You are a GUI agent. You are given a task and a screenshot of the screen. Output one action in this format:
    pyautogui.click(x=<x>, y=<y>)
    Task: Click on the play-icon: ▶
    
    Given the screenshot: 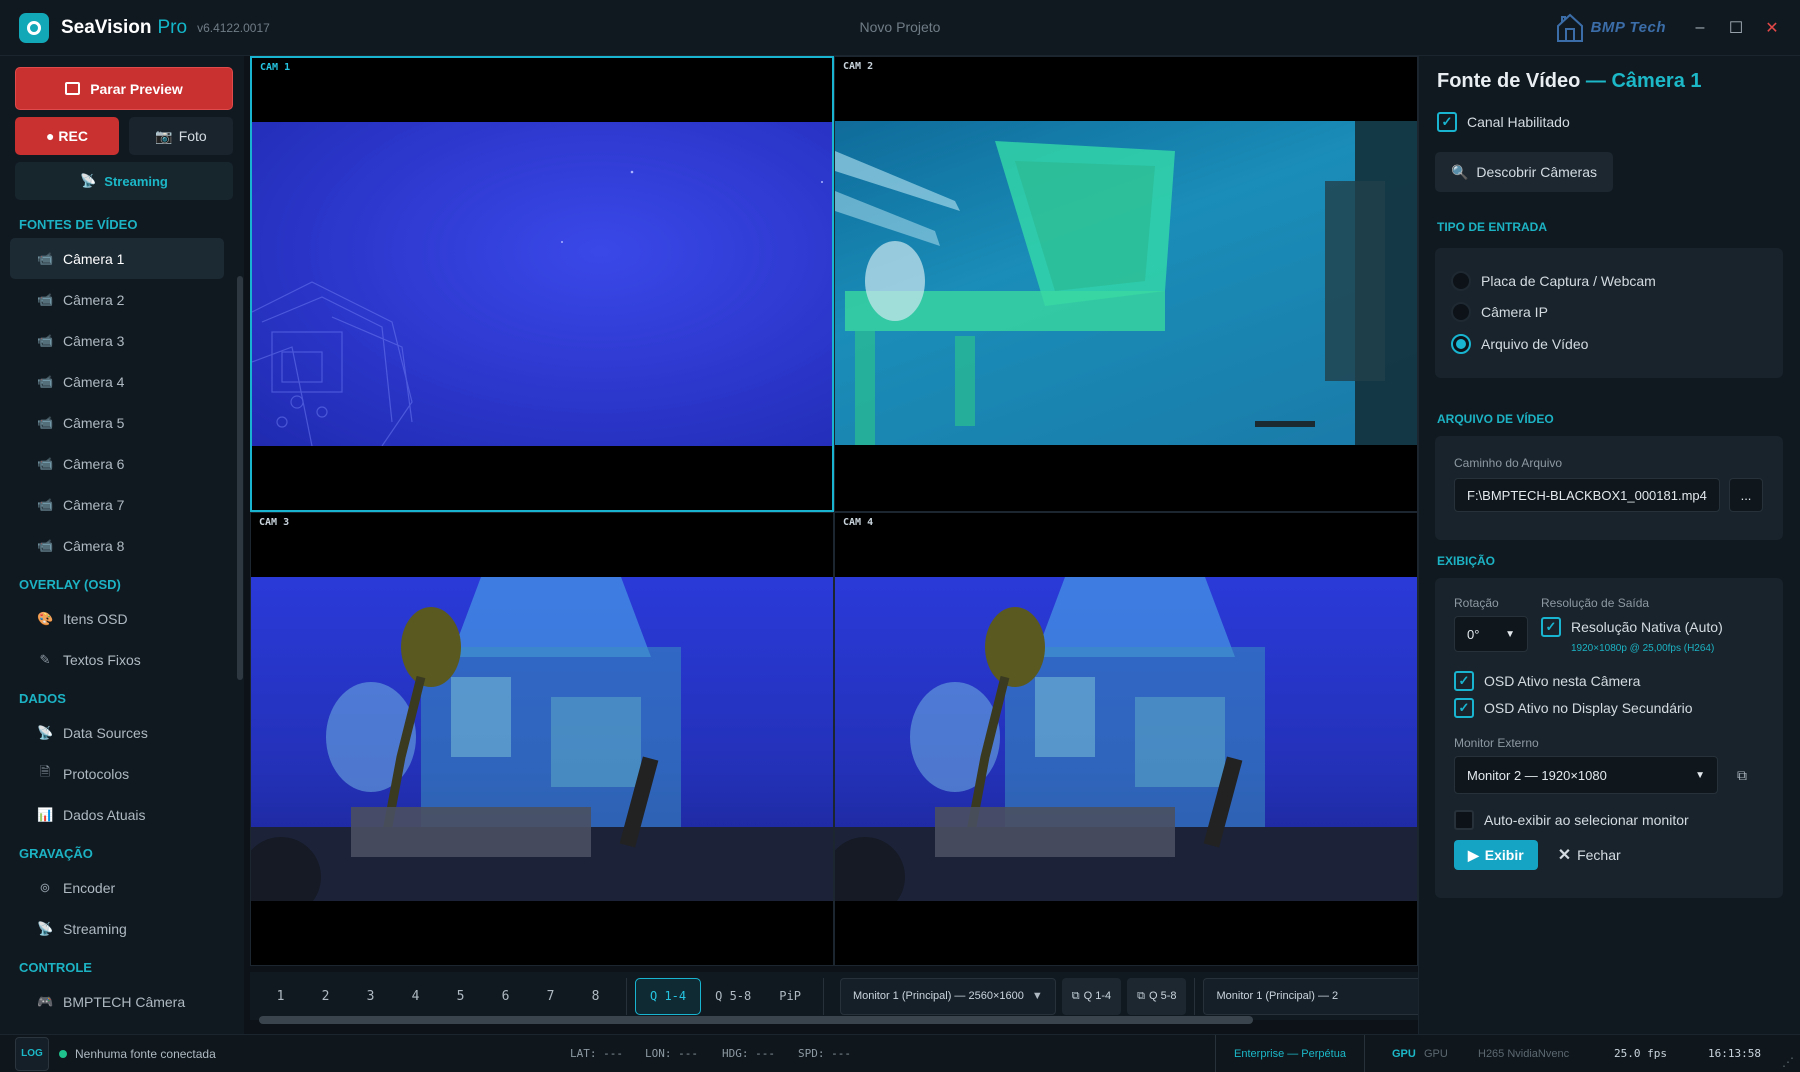 What is the action you would take?
    pyautogui.click(x=1473, y=854)
    